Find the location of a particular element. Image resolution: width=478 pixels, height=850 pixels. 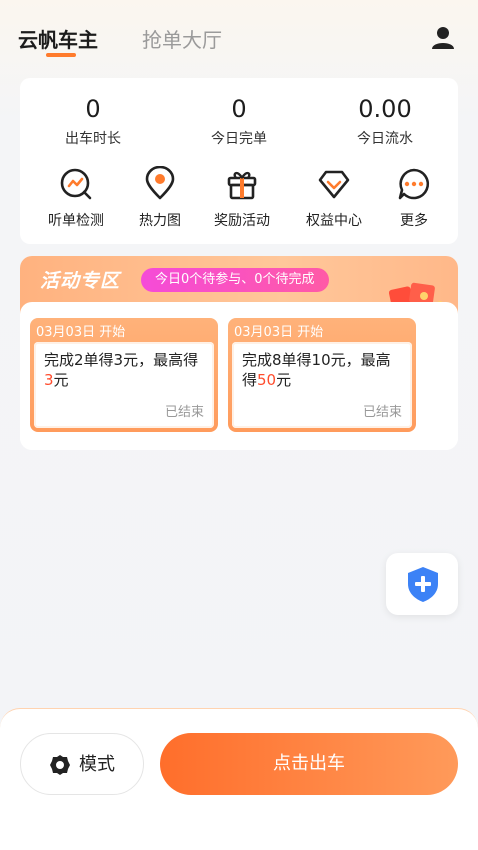

tool-more: 更多 is located at coordinates (414, 198).